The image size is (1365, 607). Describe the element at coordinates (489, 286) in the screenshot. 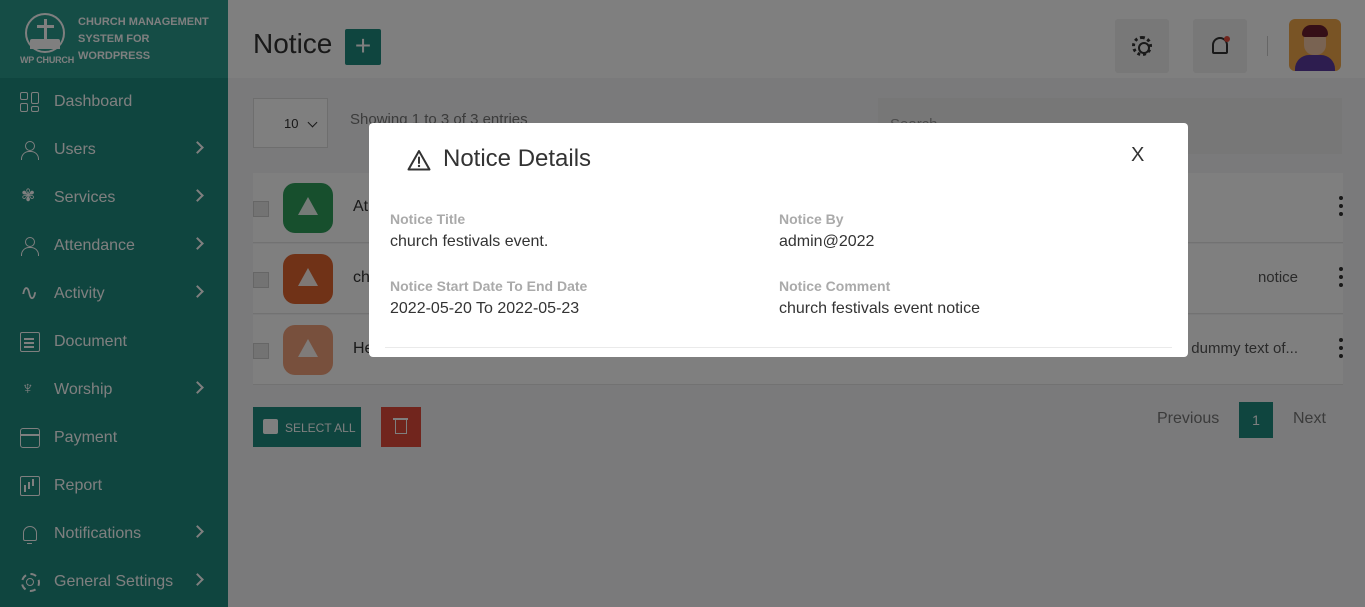

I see `notice-dates-label: Notice Start Date To End Date` at that location.